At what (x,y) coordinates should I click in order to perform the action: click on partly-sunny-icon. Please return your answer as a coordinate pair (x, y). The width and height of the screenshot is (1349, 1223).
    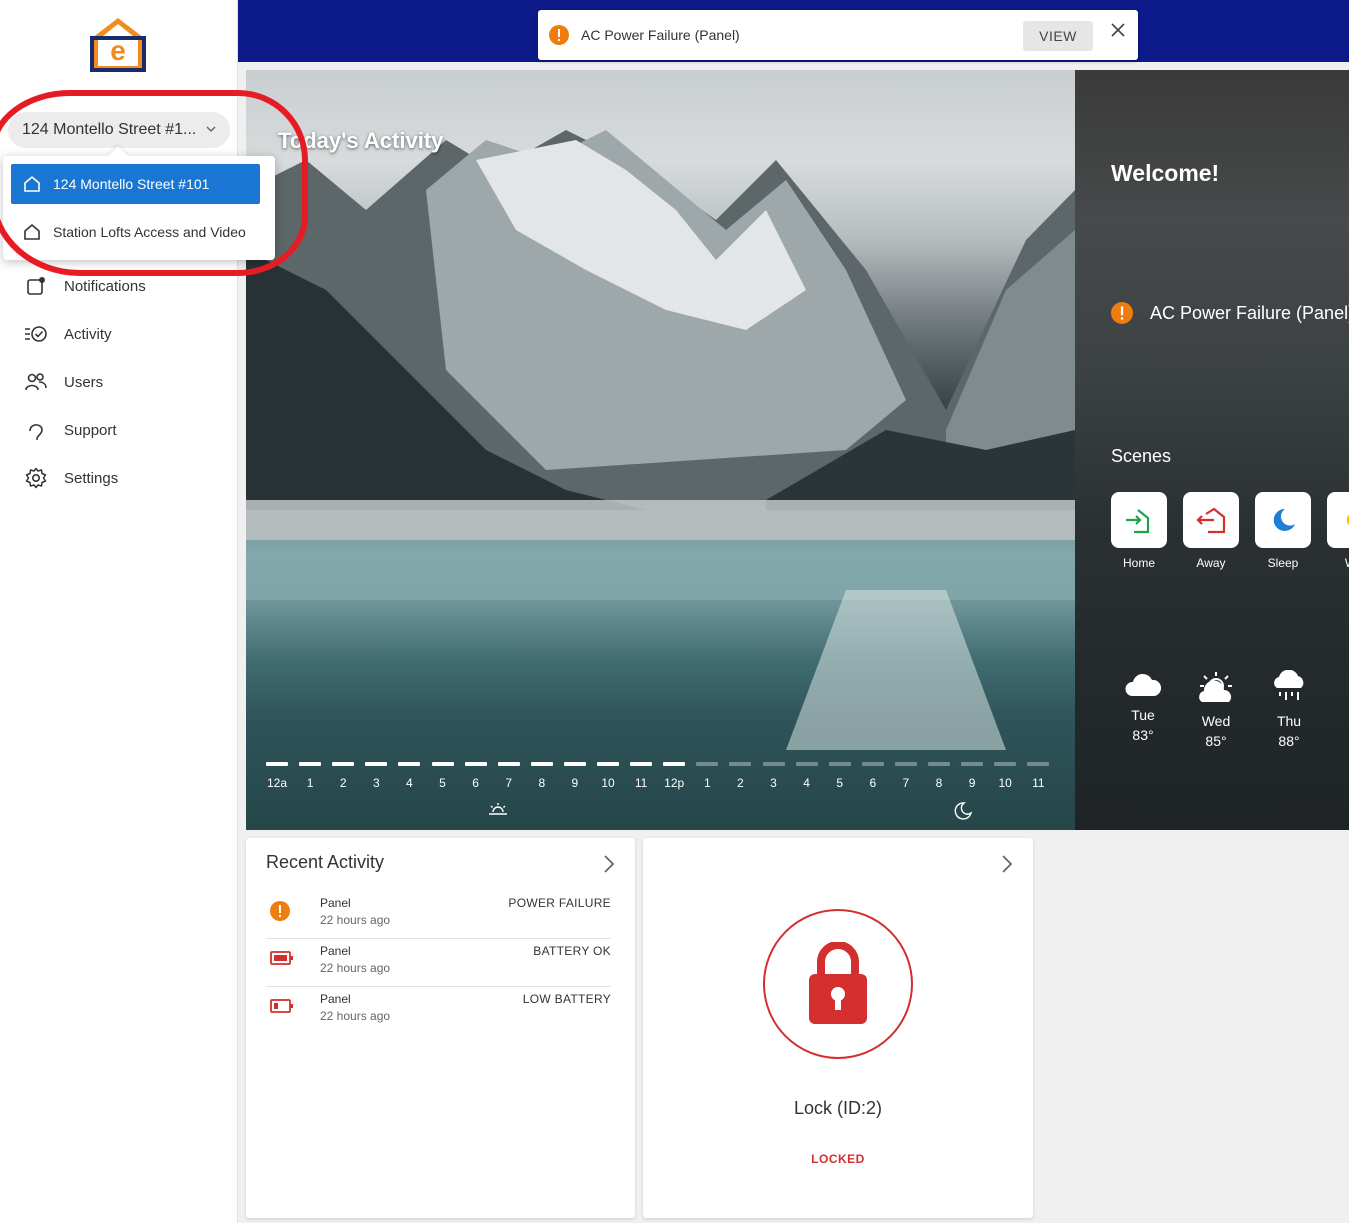
    Looking at the image, I should click on (1215, 687).